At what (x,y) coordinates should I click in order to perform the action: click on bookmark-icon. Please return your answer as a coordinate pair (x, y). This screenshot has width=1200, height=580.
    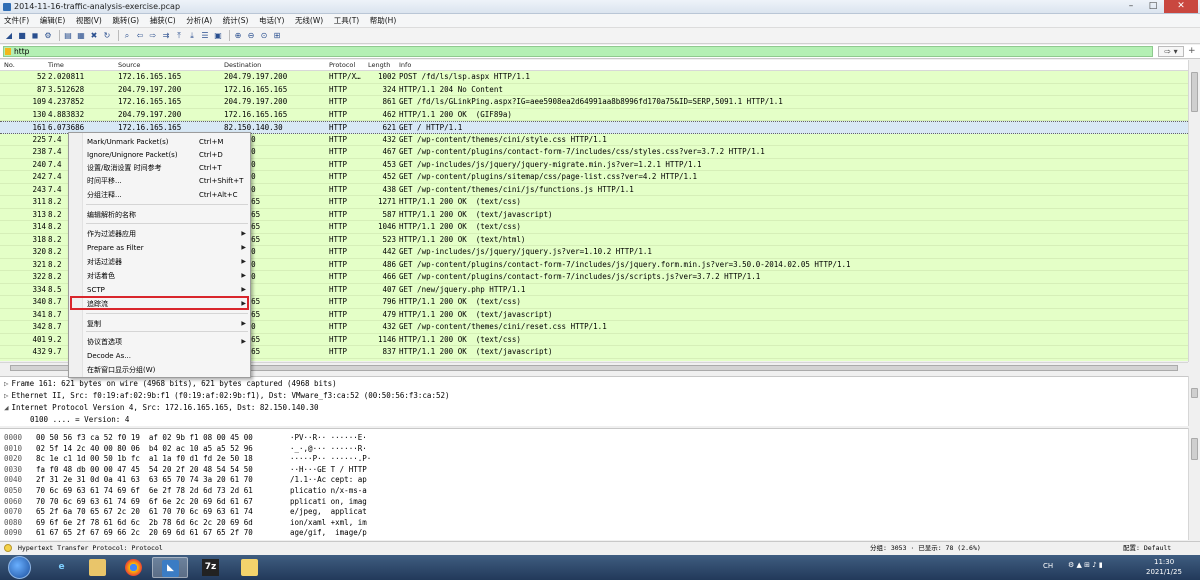
    Looking at the image, I should click on (8, 51).